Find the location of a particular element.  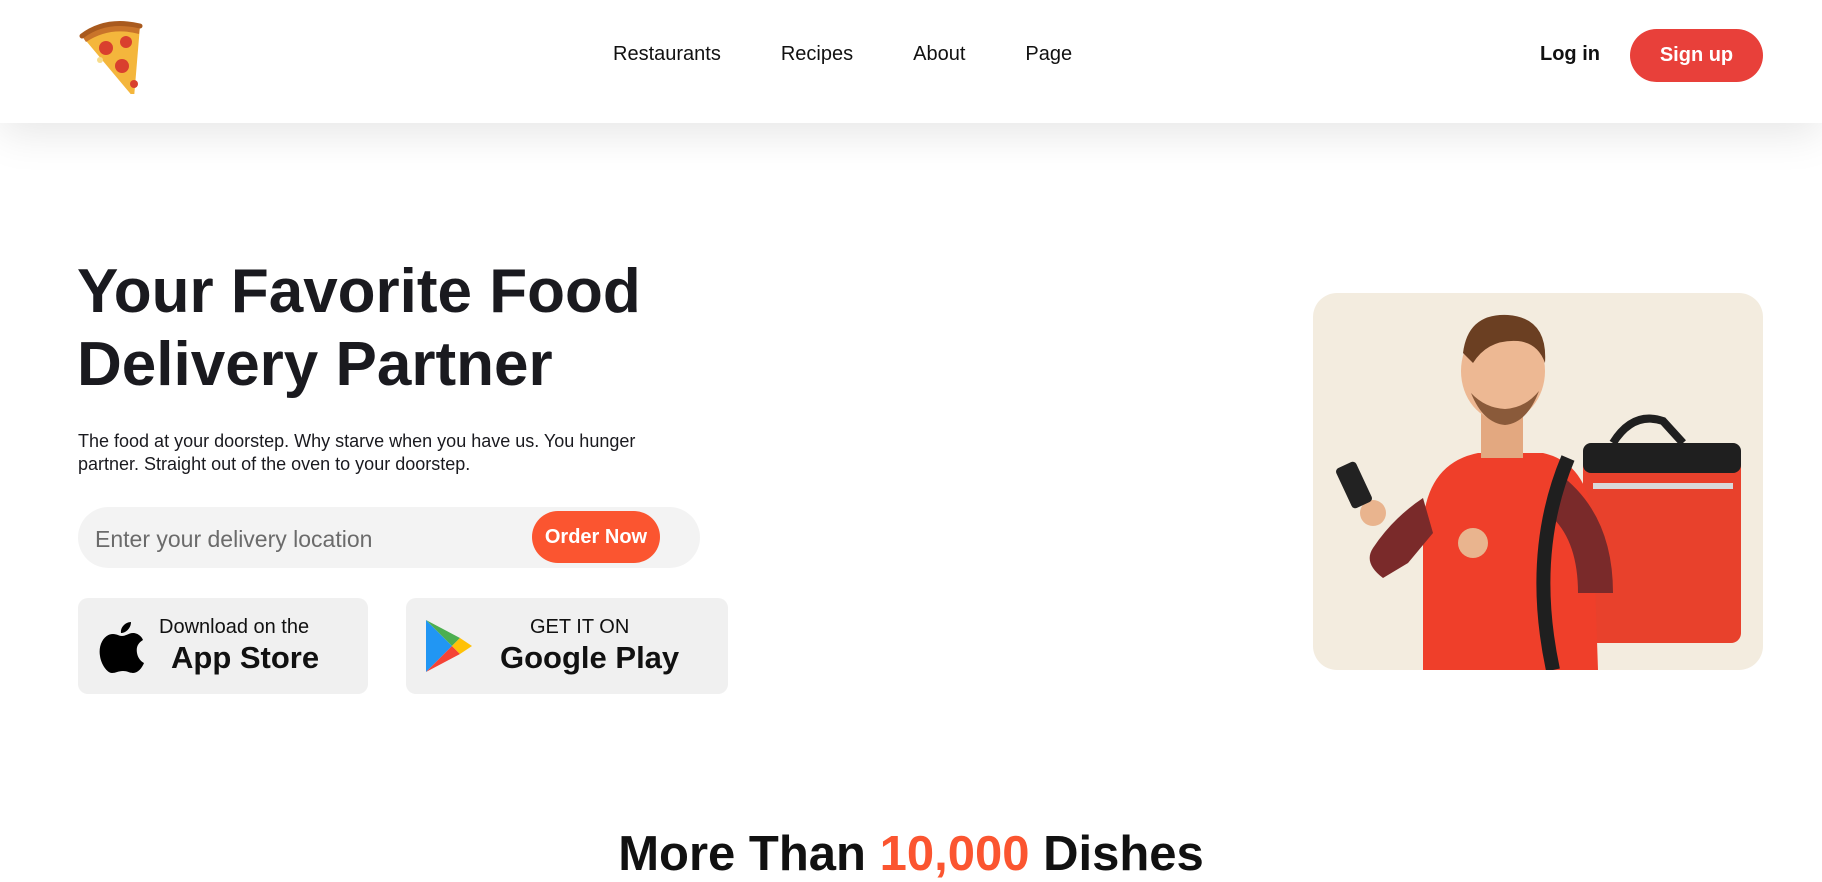

section-title: More Than 10,000 Dishes is located at coordinates (911, 854).